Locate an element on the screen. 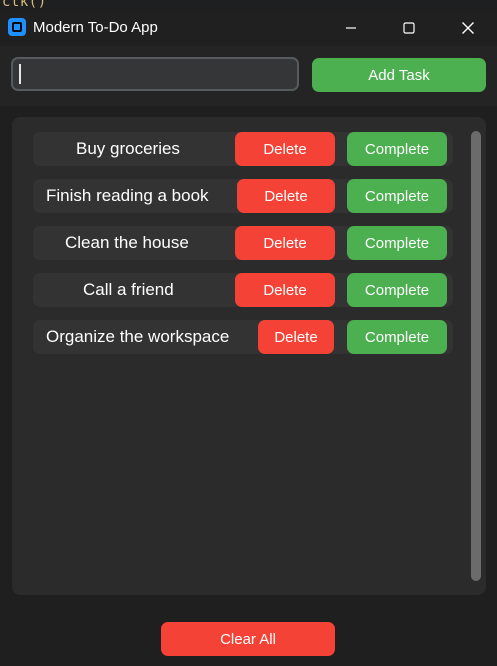  background-editor-strip: ctk() is located at coordinates (248, 5).